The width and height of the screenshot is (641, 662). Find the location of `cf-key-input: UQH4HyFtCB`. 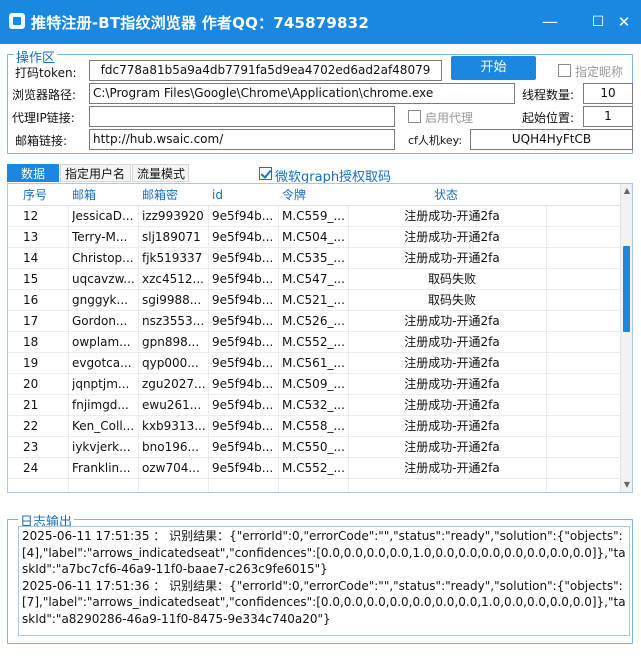

cf-key-input: UQH4HyFtCB is located at coordinates (551, 139).